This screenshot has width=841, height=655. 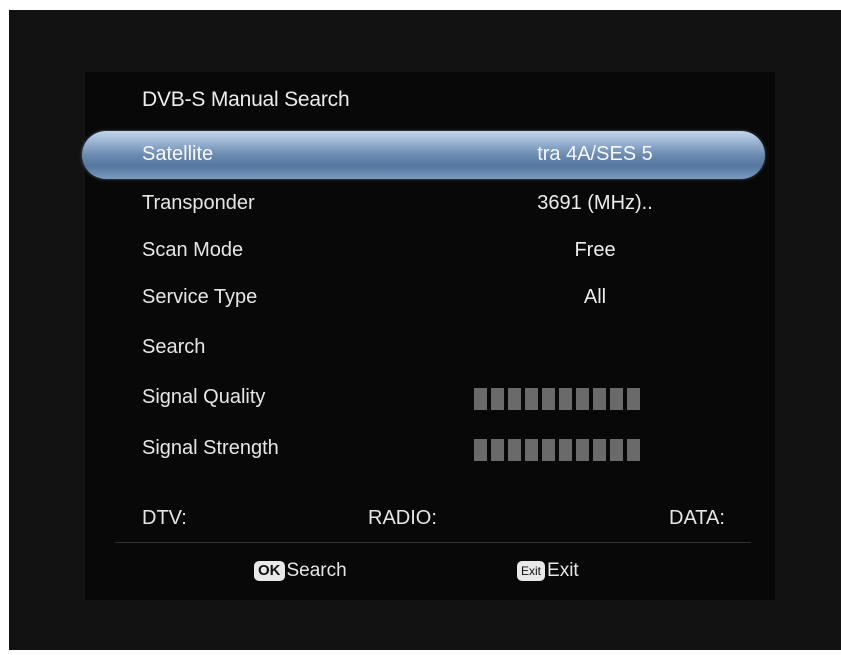 I want to click on search-label: Search, so click(x=174, y=347).